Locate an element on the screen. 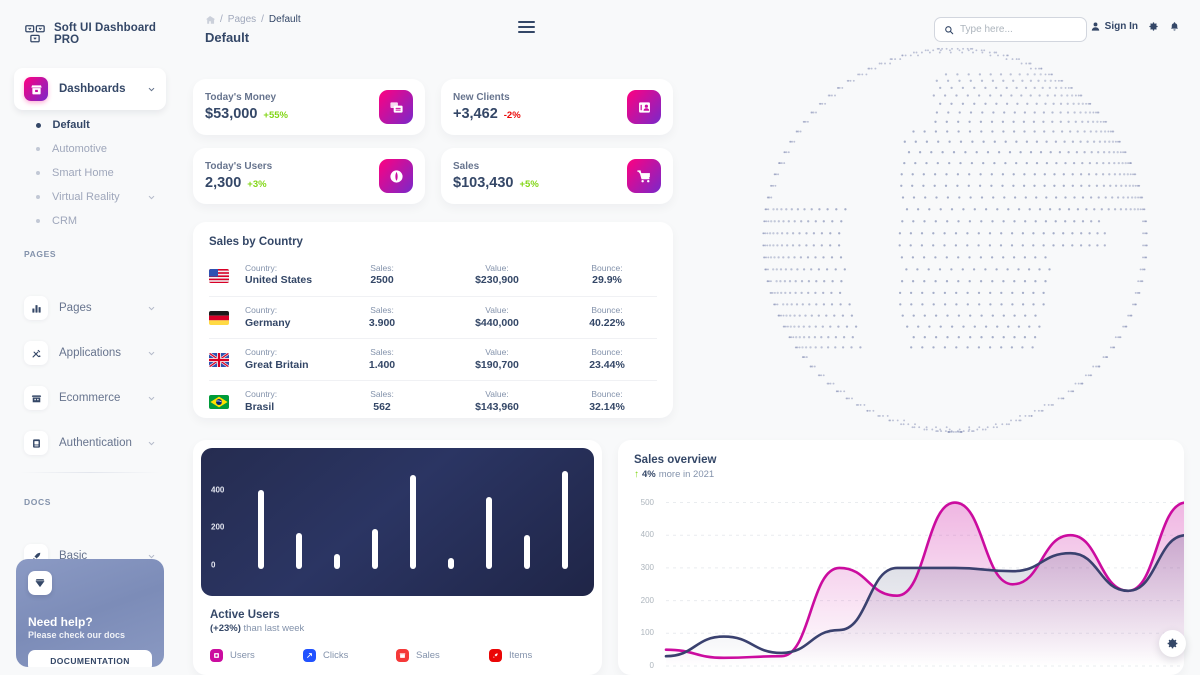  hamburger-icon is located at coordinates (526, 28).